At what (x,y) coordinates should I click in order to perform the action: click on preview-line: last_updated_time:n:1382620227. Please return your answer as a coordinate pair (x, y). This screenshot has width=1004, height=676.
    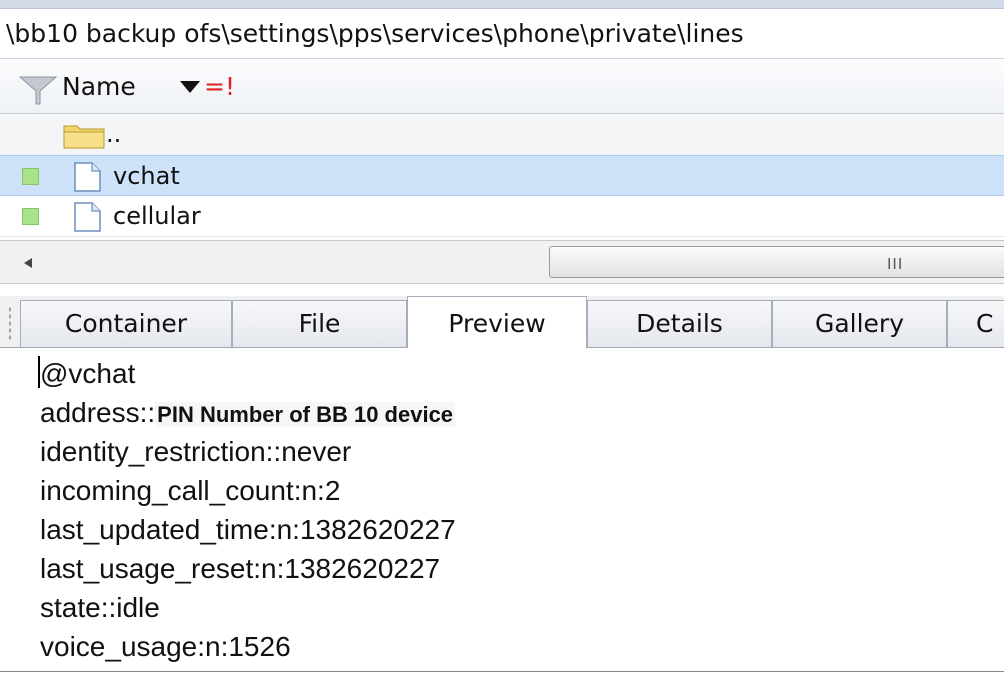
    Looking at the image, I should click on (248, 529).